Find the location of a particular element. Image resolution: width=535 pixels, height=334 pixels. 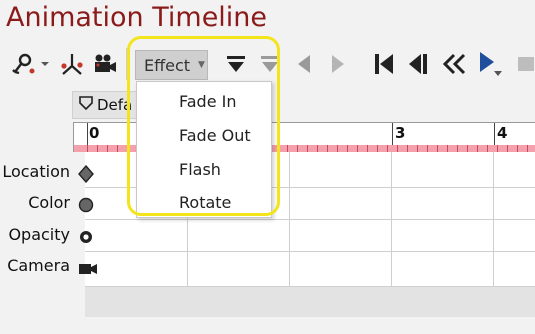

first-frame-icon is located at coordinates (384, 64).